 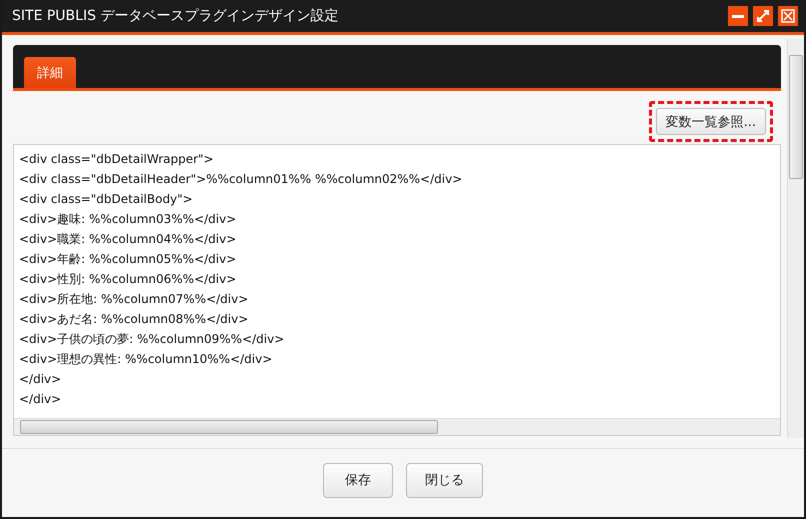 I want to click on close-icon, so click(x=788, y=16).